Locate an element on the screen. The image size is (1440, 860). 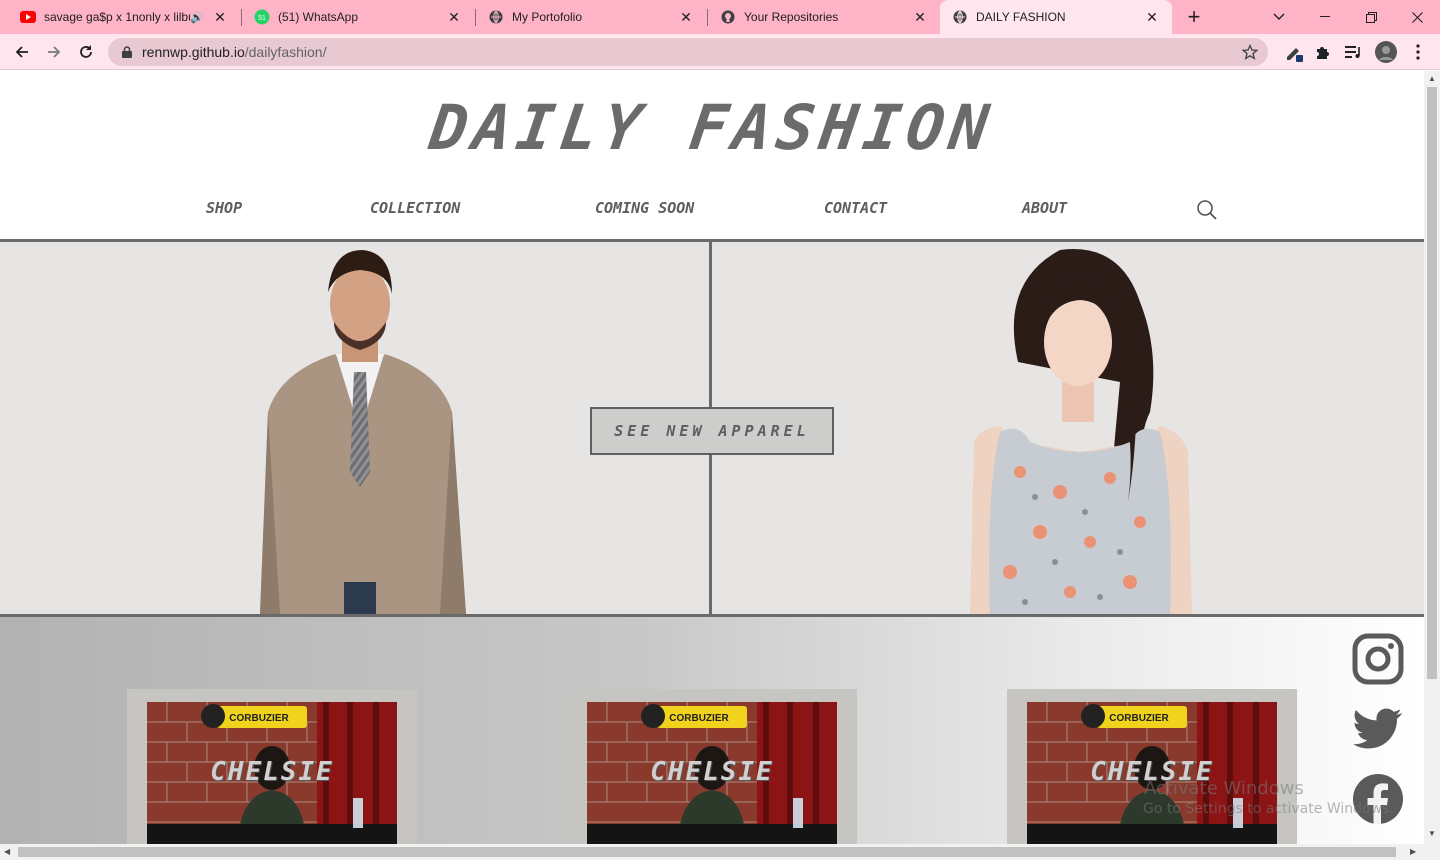
pen-extension-icon is located at coordinates (1294, 52).